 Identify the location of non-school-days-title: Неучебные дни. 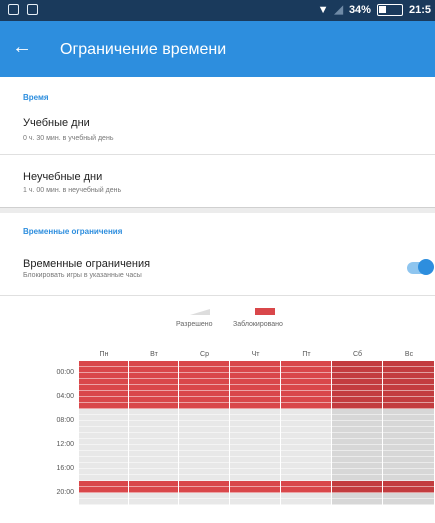
(63, 177).